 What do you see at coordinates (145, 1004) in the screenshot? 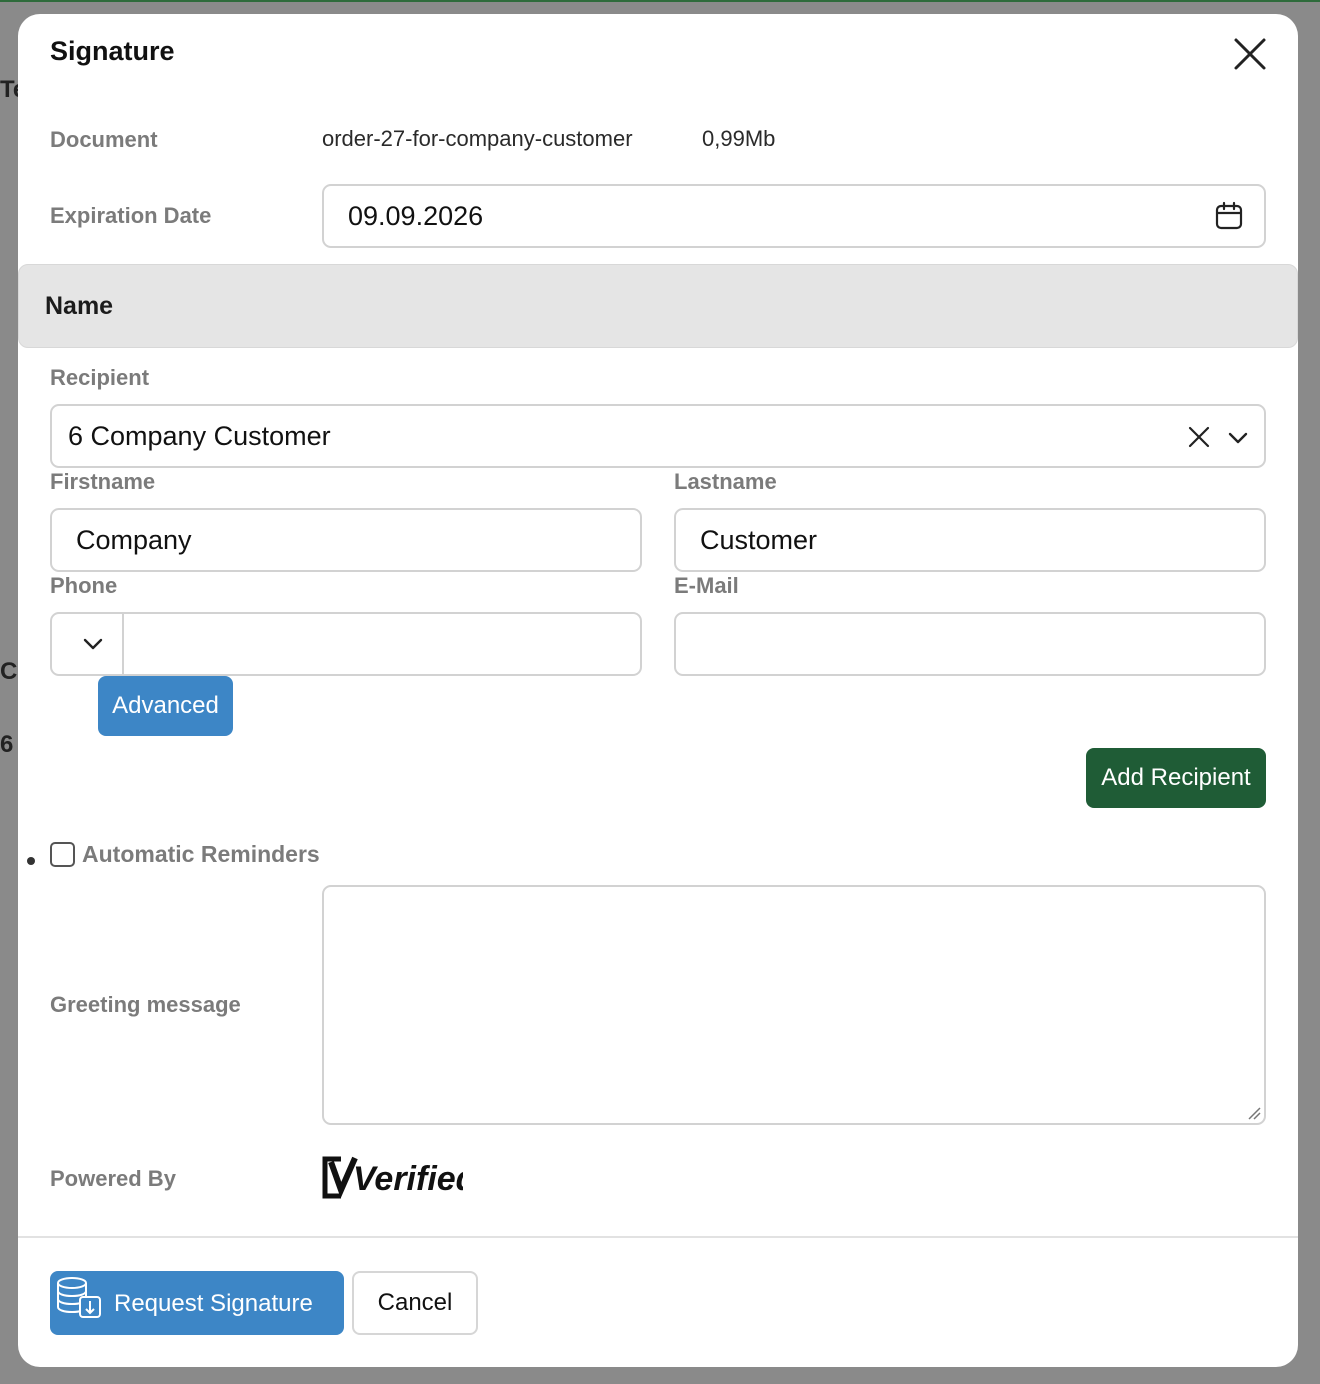
I see `greeting-message-label: Greeting message` at bounding box center [145, 1004].